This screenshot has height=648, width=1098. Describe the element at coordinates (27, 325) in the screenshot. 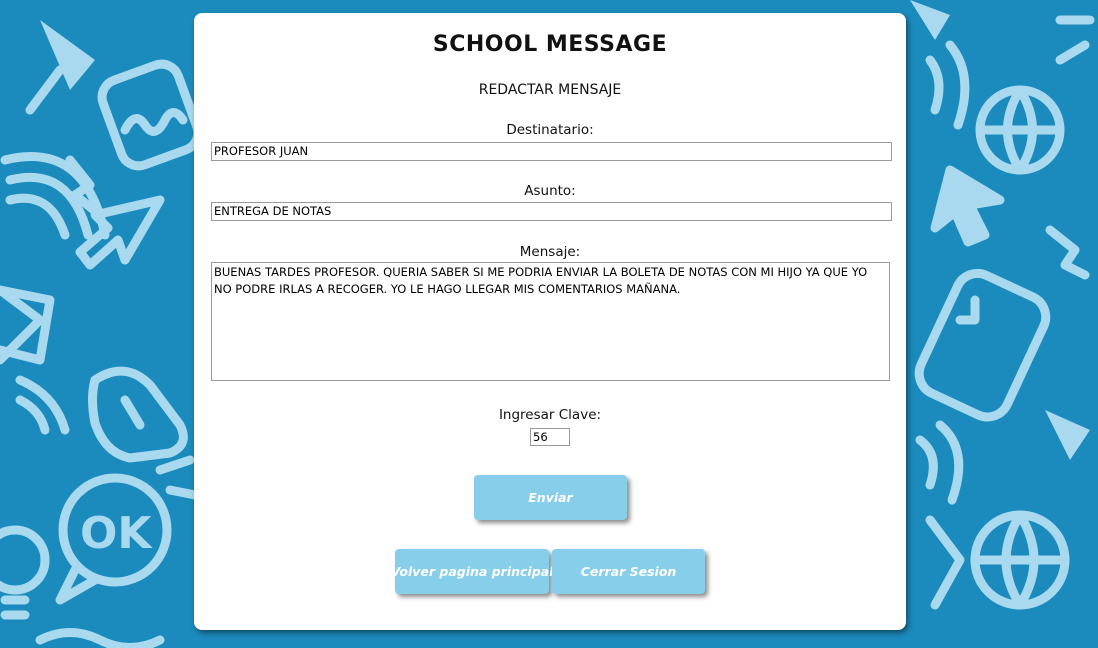

I see `envelope-icon` at that location.